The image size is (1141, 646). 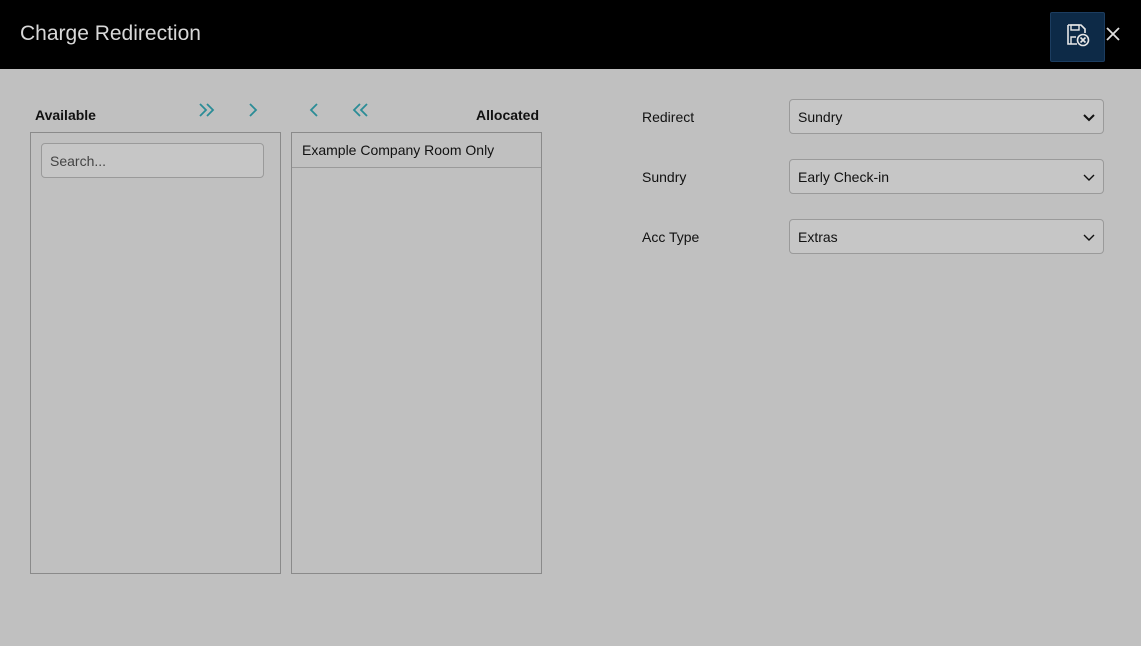 I want to click on modal-header: Charge Redirection, so click(x=570, y=34).